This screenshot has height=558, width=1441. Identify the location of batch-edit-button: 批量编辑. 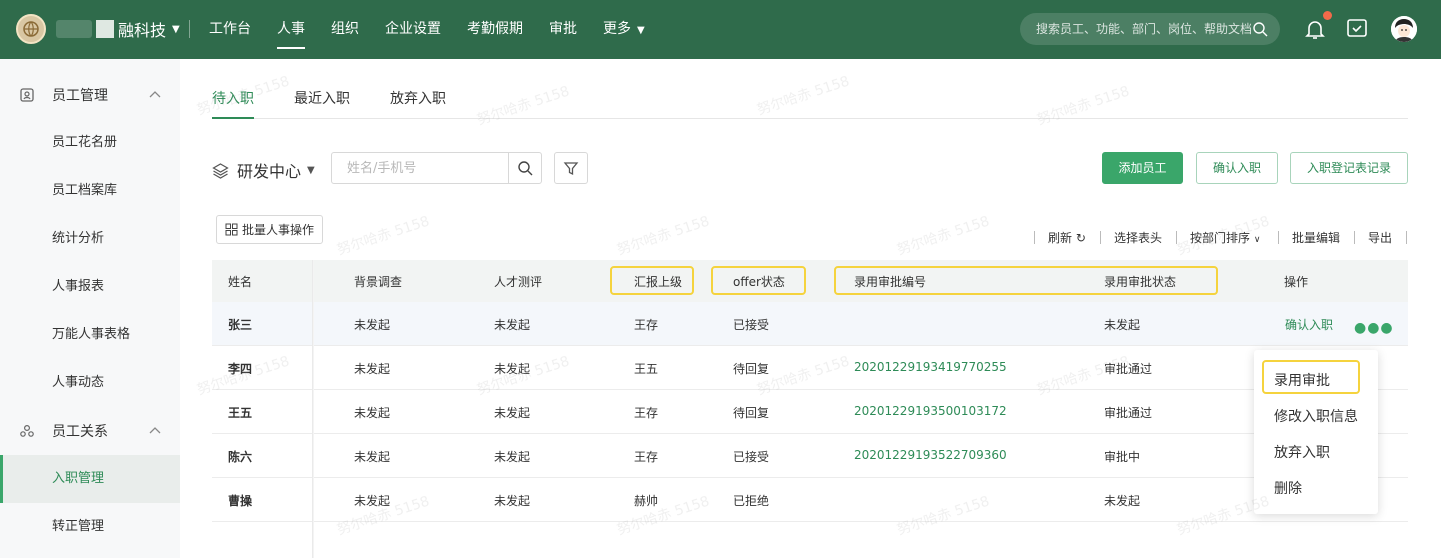
(1316, 237).